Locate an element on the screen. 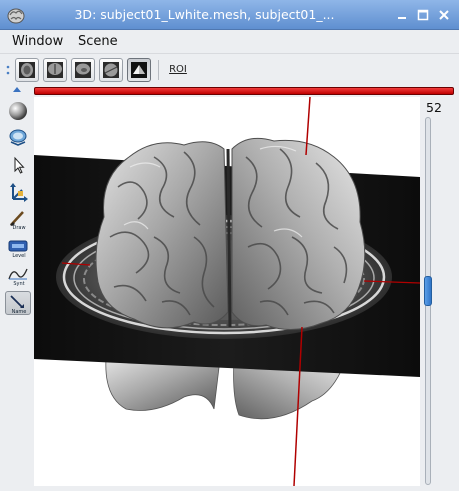 The image size is (459, 491). 3d-view-button is located at coordinates (139, 70).